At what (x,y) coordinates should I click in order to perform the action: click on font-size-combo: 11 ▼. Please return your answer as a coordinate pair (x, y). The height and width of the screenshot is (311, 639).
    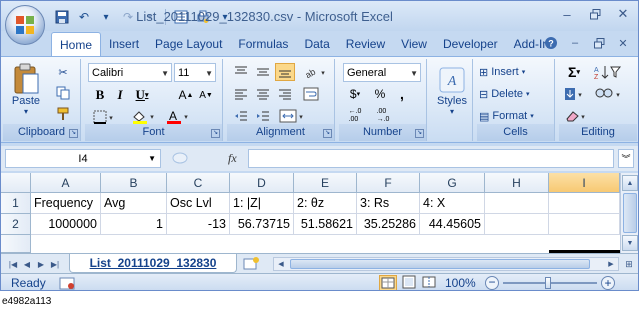
    Looking at the image, I should click on (195, 72).